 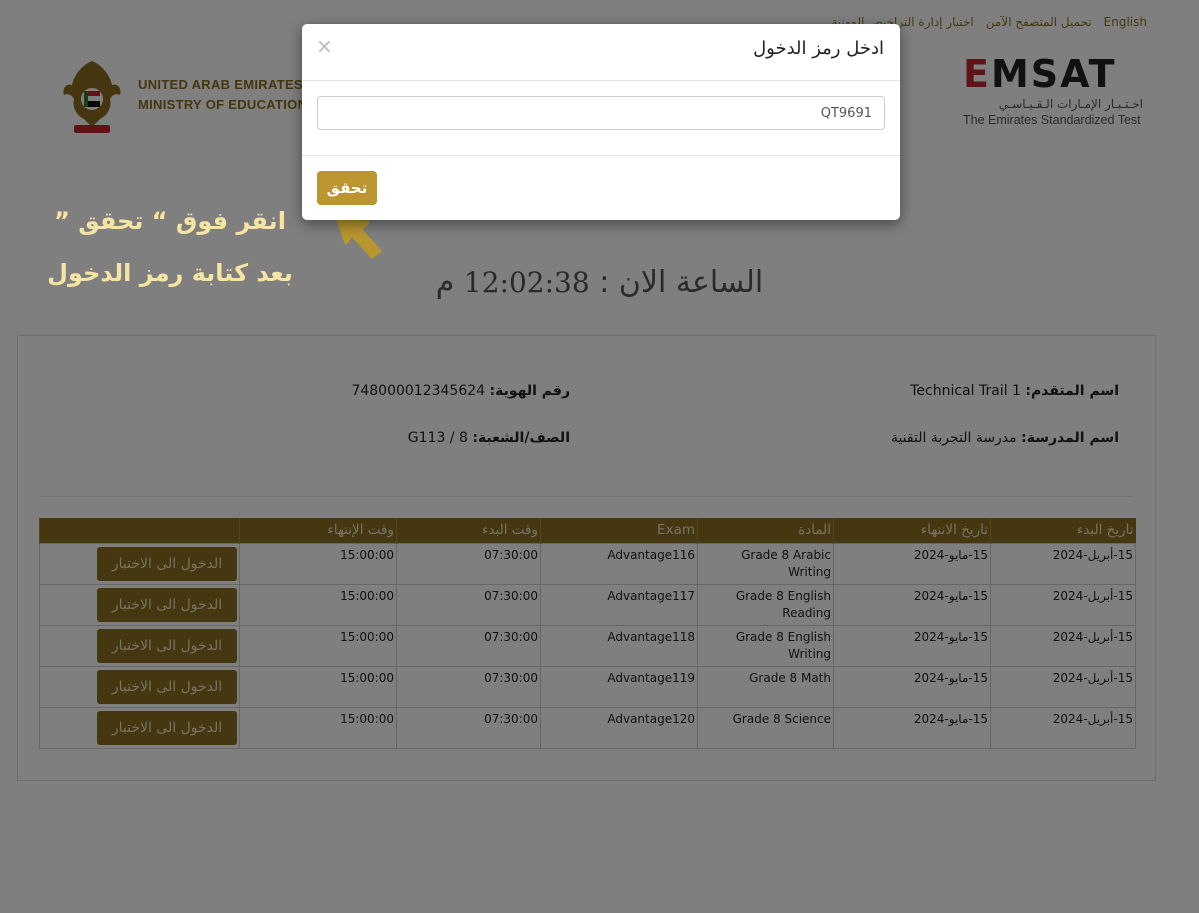 I want to click on modal-header: ادخل رمز الدخول ×, so click(x=601, y=52).